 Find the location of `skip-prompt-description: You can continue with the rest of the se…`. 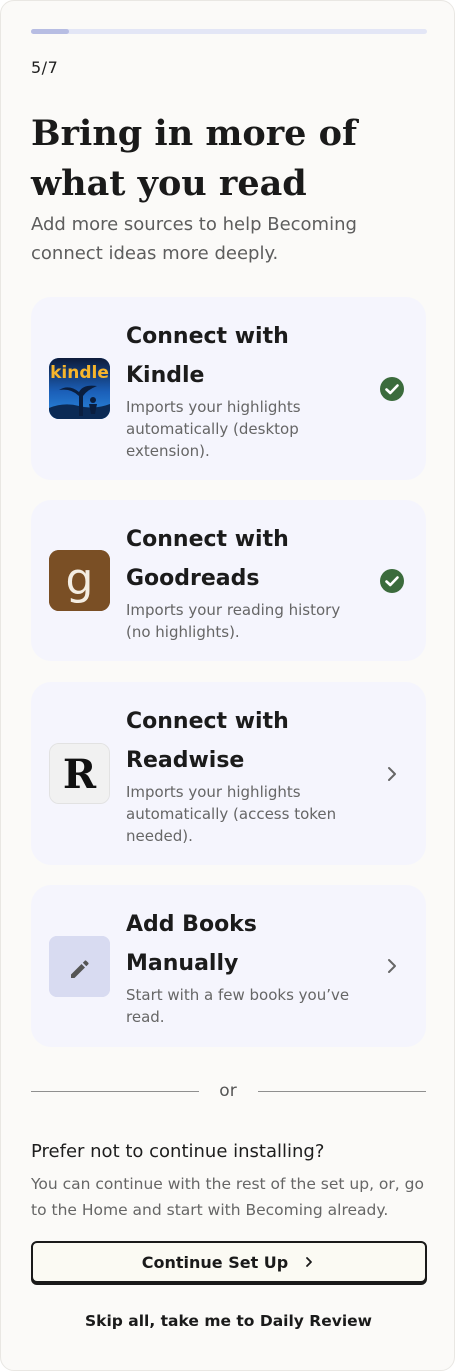

skip-prompt-description: You can continue with the rest of the se… is located at coordinates (227, 1197).